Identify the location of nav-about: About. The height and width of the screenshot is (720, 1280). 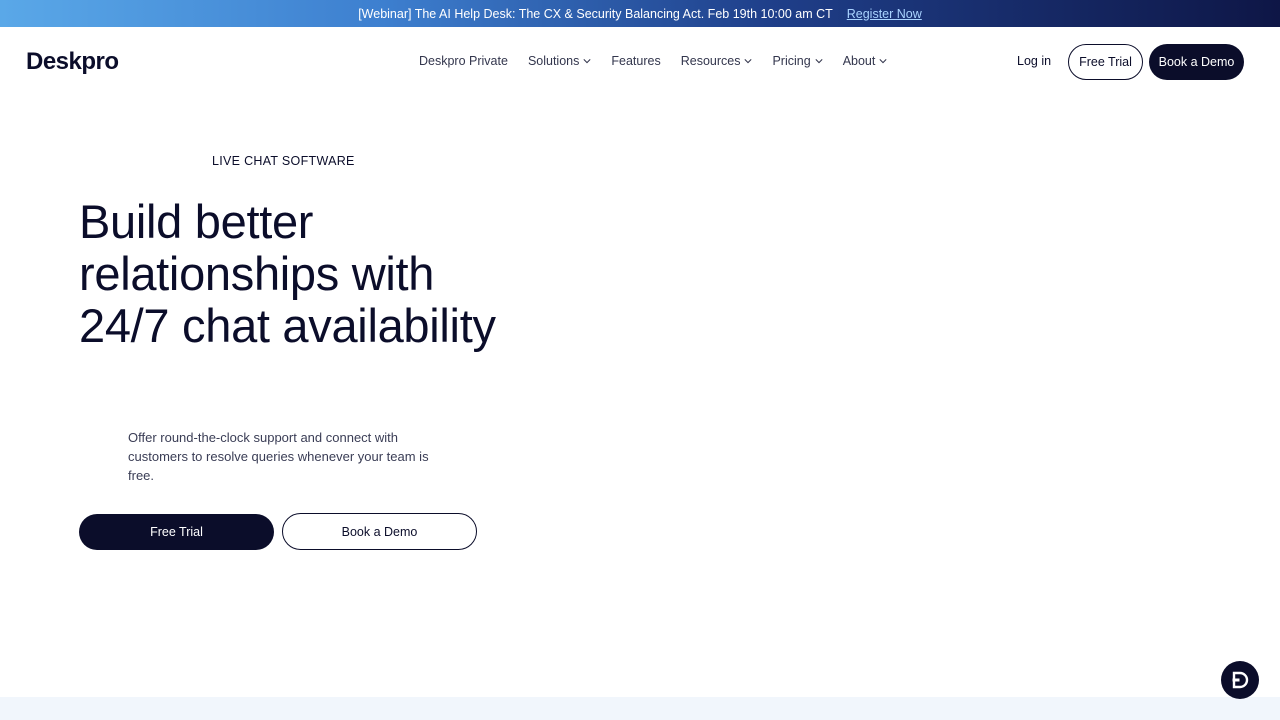
(865, 61).